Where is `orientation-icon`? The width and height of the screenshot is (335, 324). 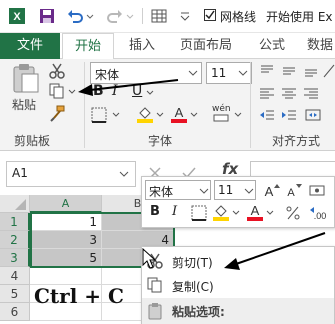
orientation-icon is located at coordinates (328, 71).